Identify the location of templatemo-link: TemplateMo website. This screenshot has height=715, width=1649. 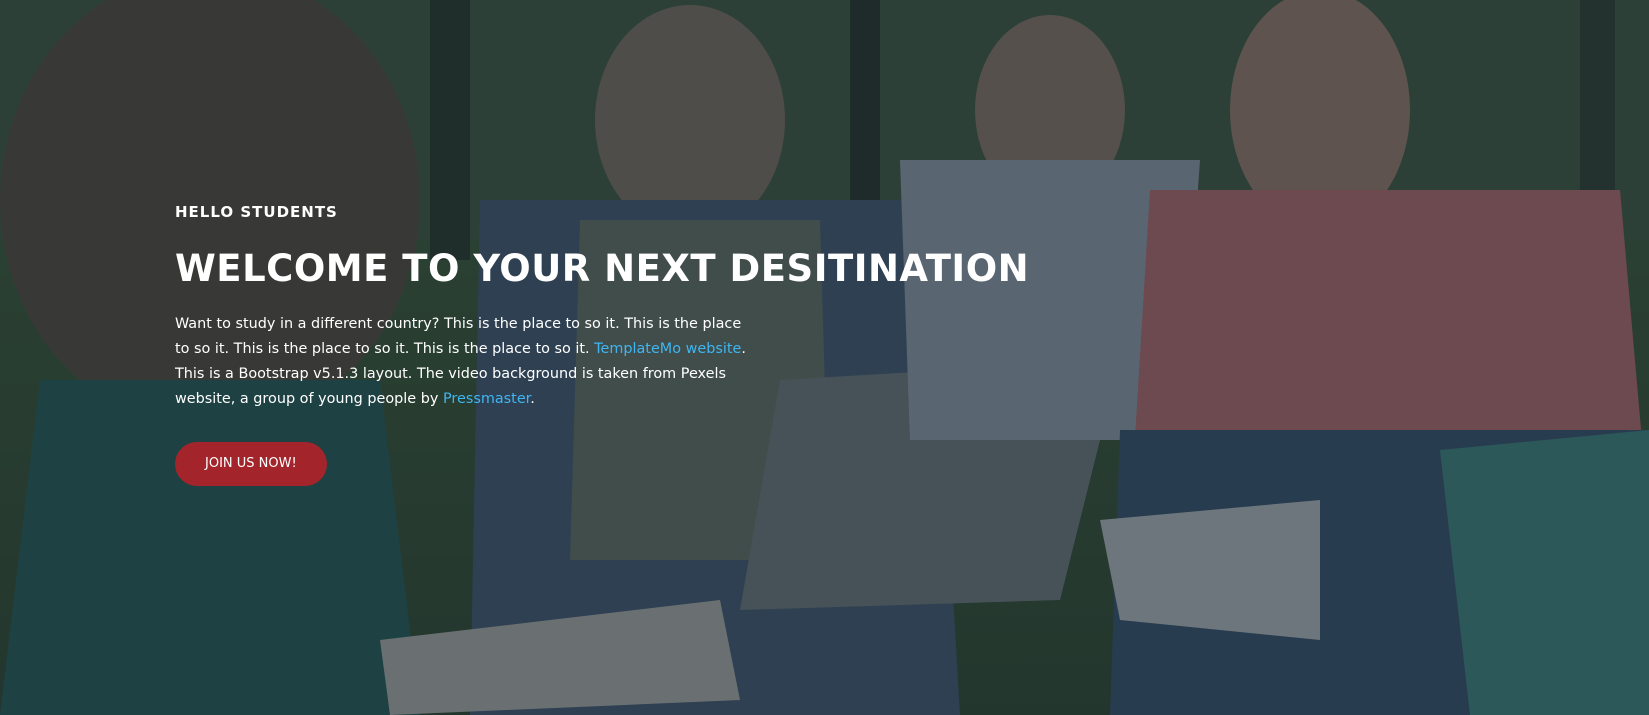
(667, 349).